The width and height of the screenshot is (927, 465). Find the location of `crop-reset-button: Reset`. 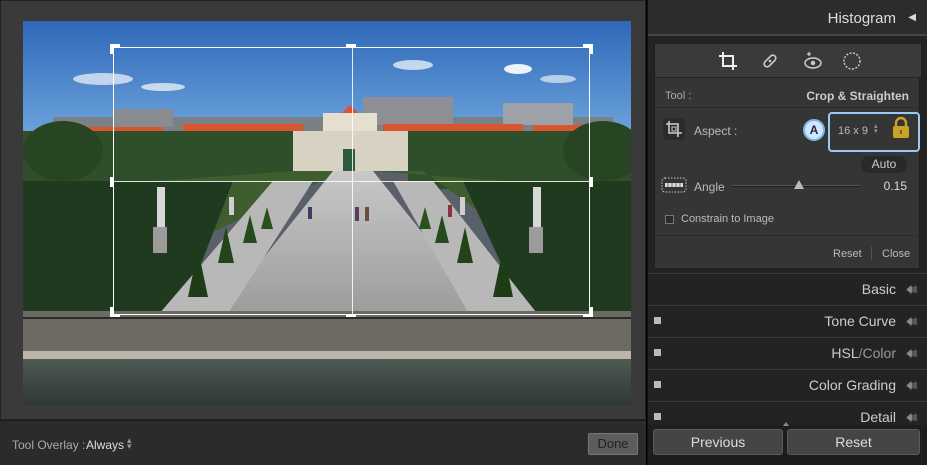

crop-reset-button: Reset is located at coordinates (847, 254).